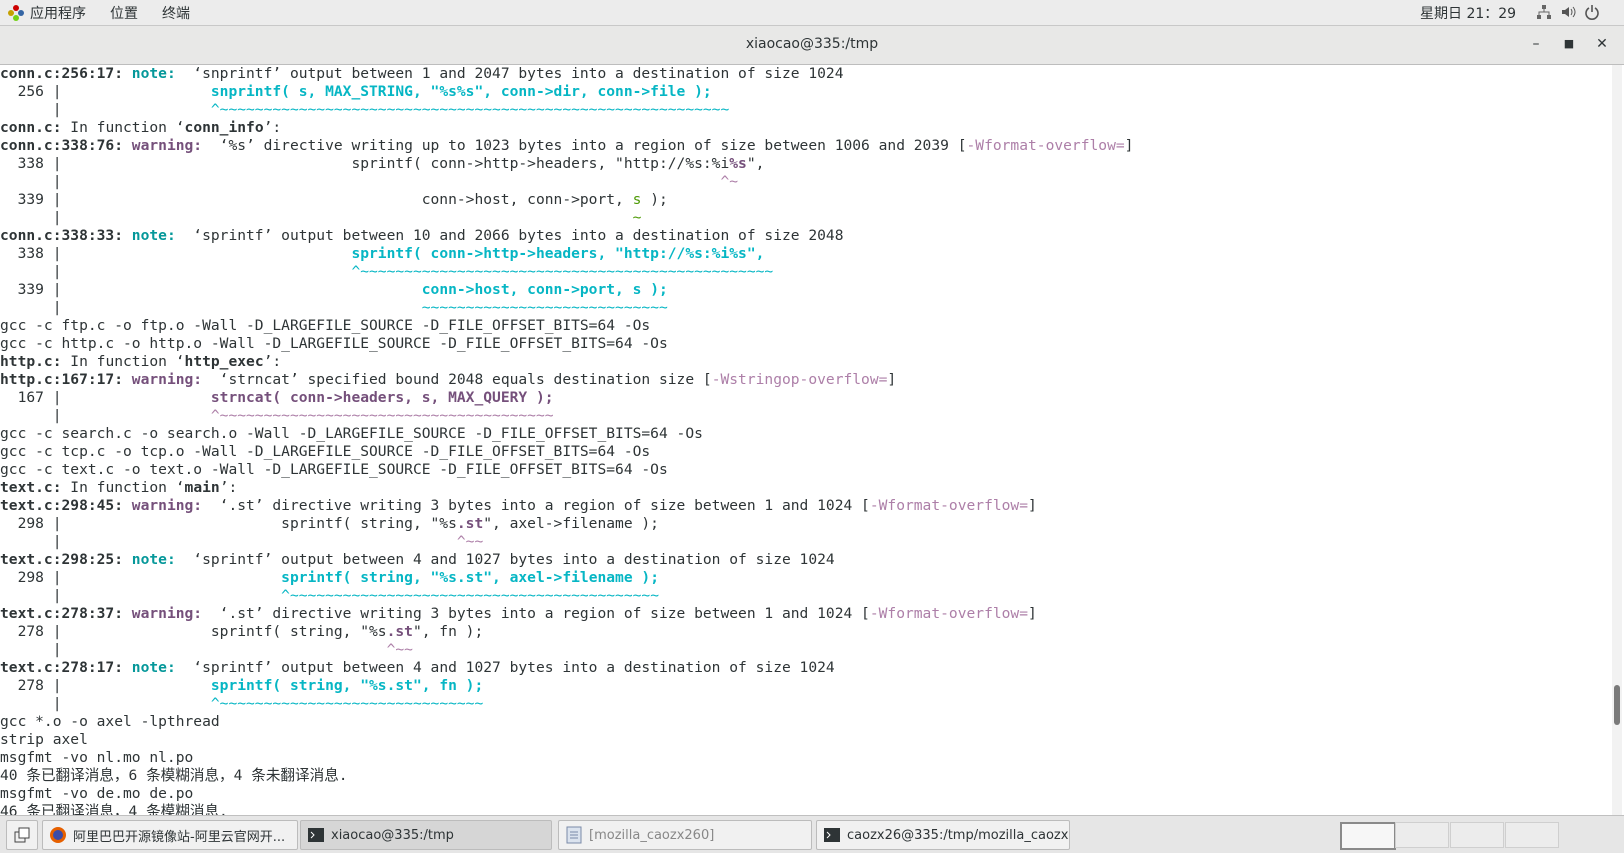 The width and height of the screenshot is (1624, 853). What do you see at coordinates (141, 577) in the screenshot?
I see `terminal-text: 298 |` at bounding box center [141, 577].